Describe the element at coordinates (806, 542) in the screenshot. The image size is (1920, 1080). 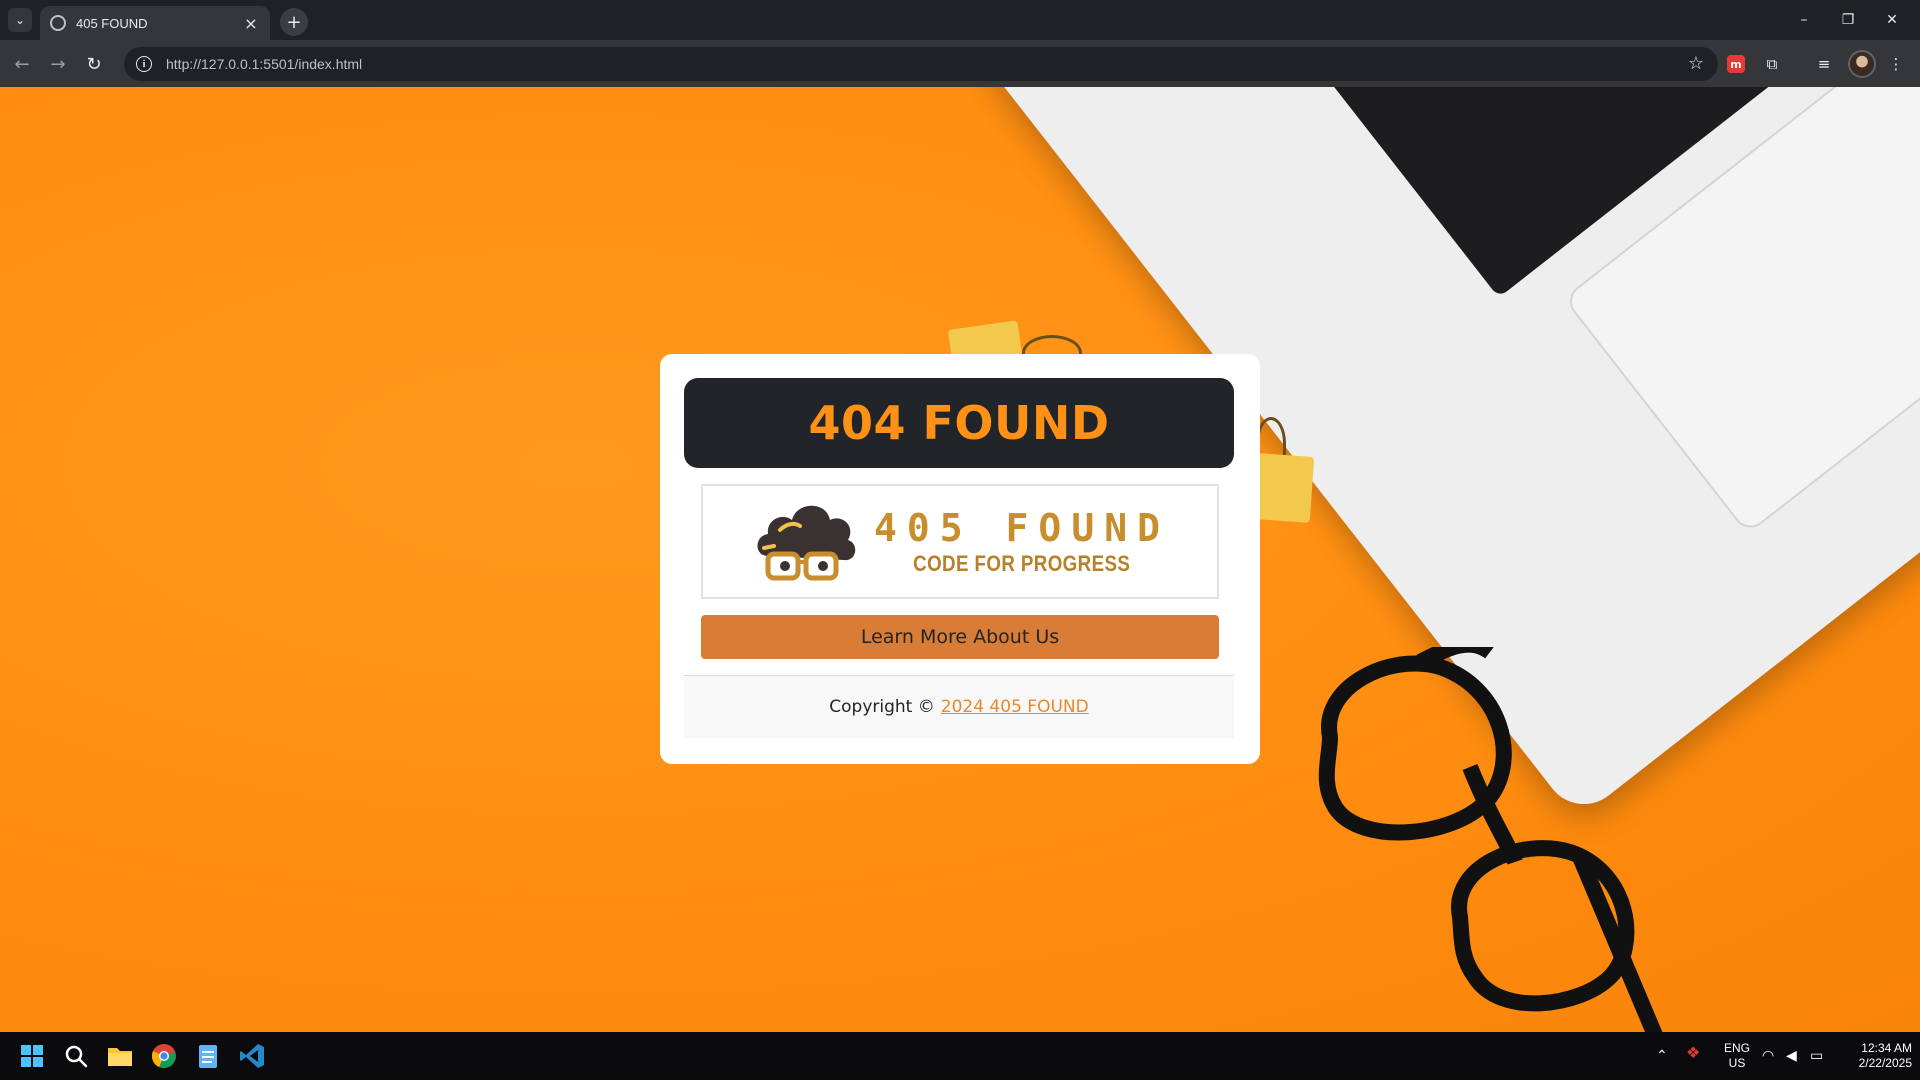
I see `cloud-glasses-logo-icon` at that location.